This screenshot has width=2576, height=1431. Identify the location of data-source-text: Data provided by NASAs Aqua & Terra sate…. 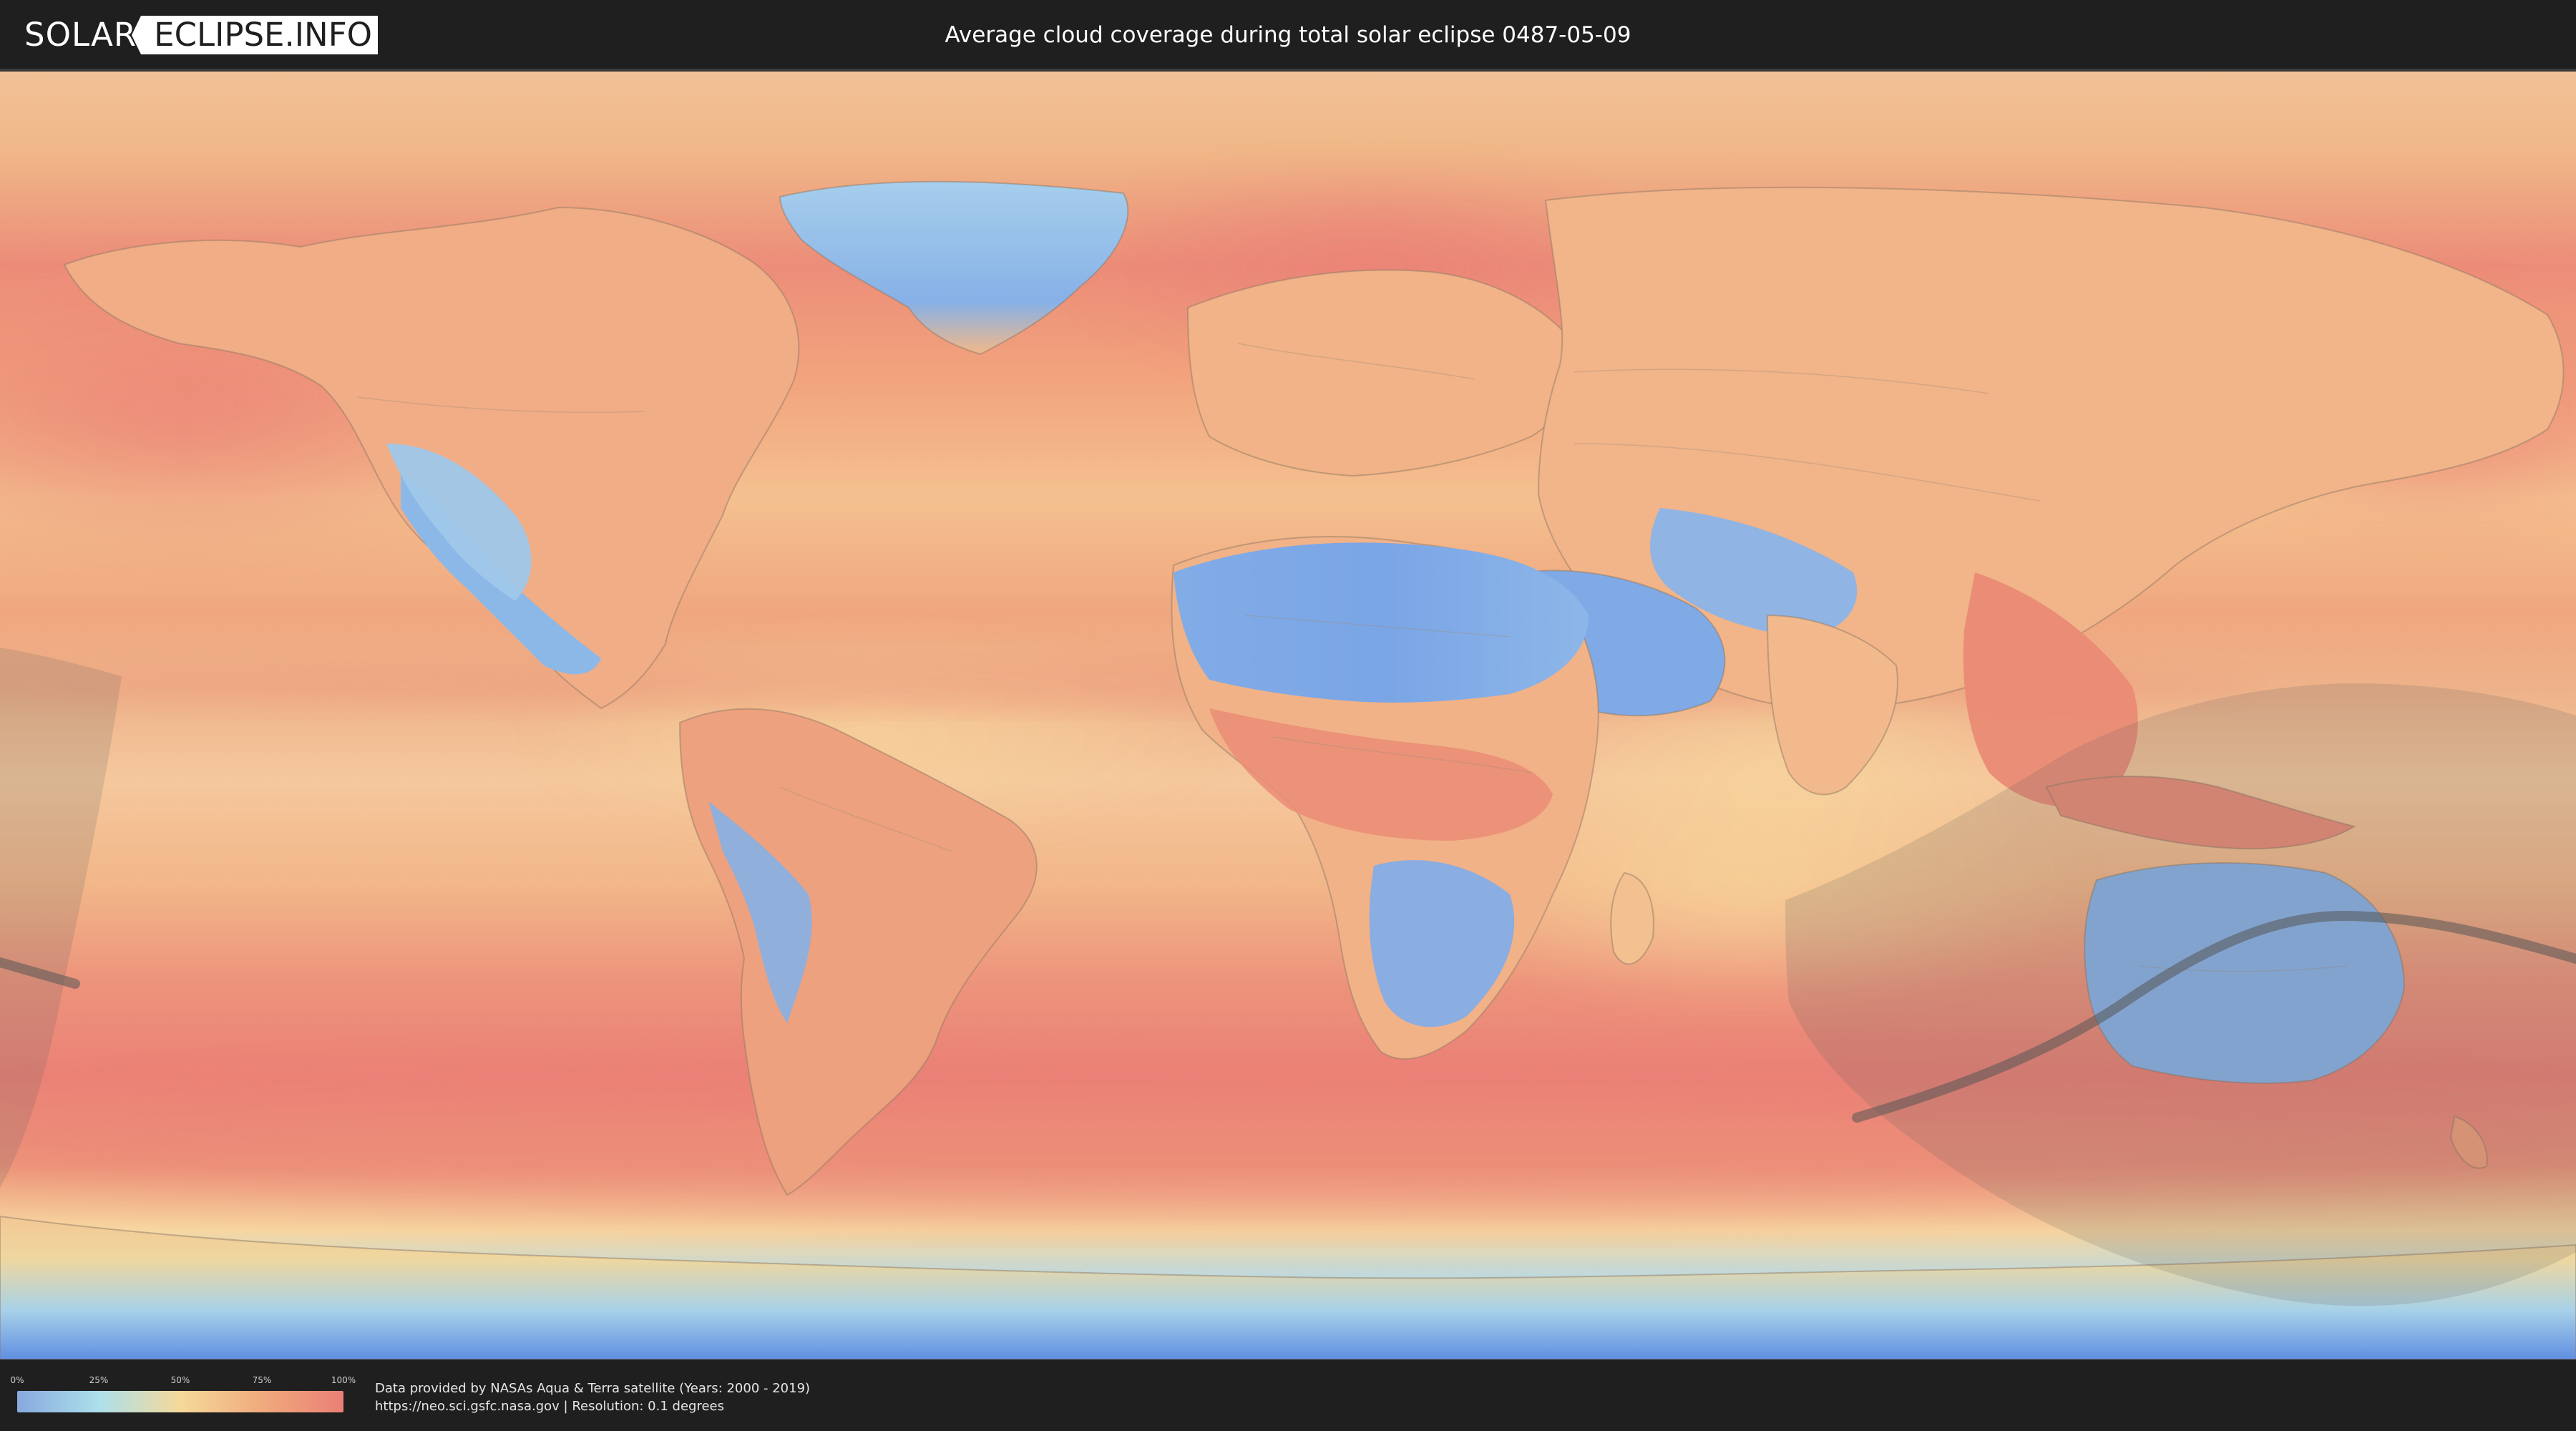
(593, 1388).